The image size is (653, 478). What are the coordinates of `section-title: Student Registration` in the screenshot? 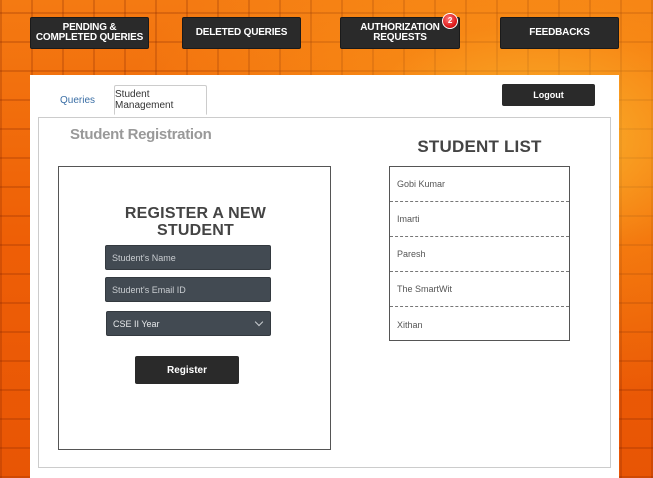 It's located at (141, 134).